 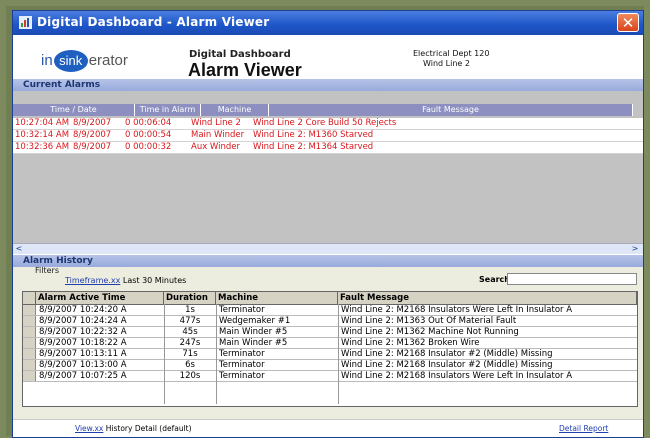 What do you see at coordinates (190, 298) in the screenshot?
I see `column-duration: Duration` at bounding box center [190, 298].